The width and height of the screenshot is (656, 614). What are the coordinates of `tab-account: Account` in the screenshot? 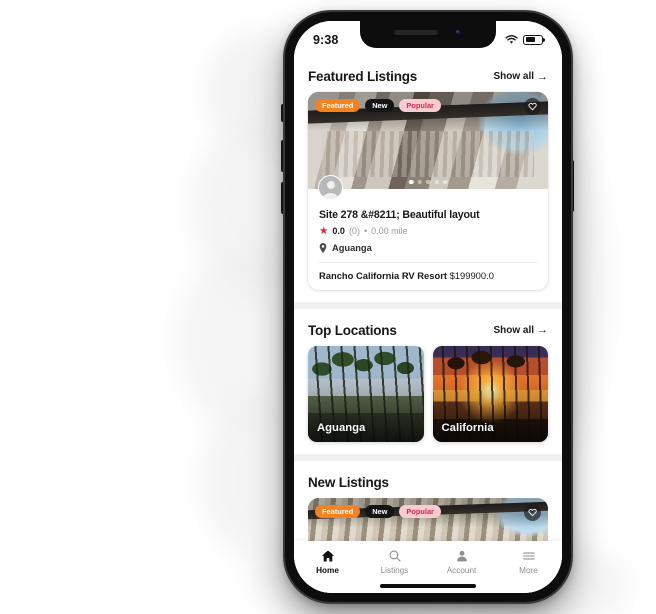 It's located at (461, 561).